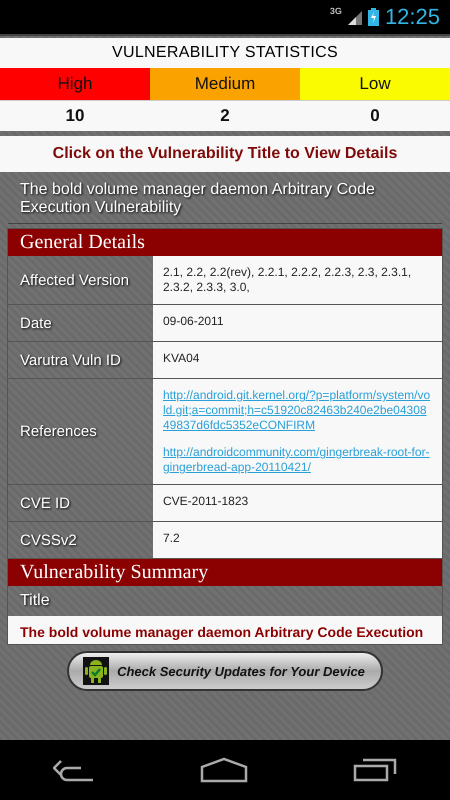 Image resolution: width=450 pixels, height=800 pixels. What do you see at coordinates (297, 410) in the screenshot?
I see `reference-link: http://android.git.kernel.org/?p=platform/system/vold.git;a=commit;h=c51920c82463b240e2be0430849837d6fdc5352eCONFIRM` at bounding box center [297, 410].